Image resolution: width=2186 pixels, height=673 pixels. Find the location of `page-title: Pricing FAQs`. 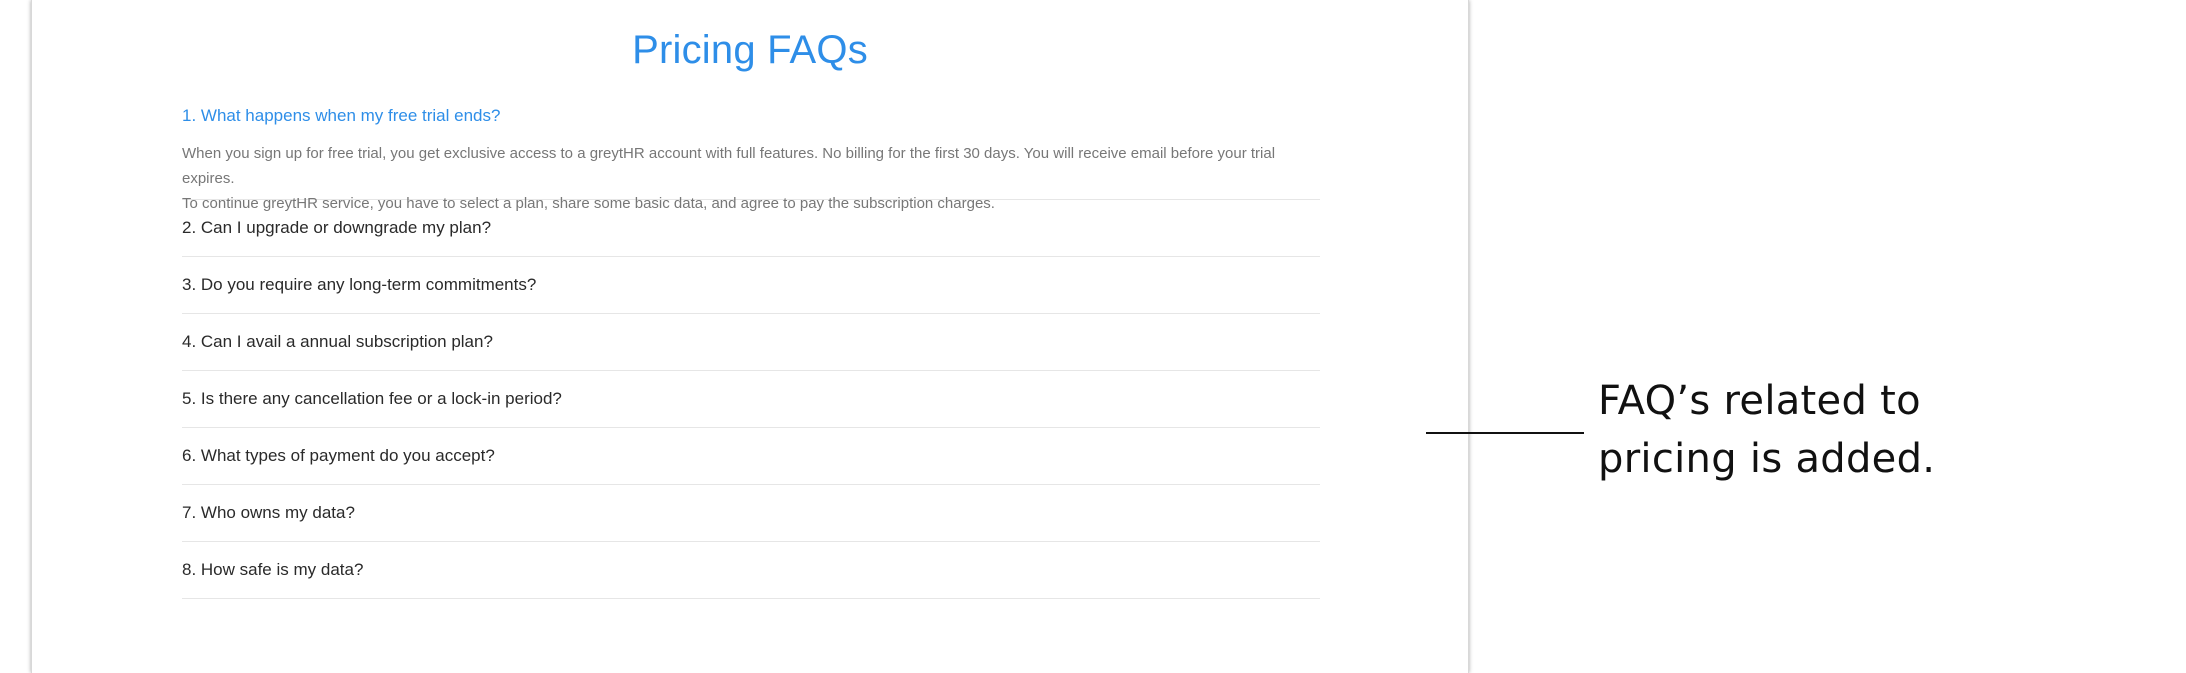

page-title: Pricing FAQs is located at coordinates (750, 50).